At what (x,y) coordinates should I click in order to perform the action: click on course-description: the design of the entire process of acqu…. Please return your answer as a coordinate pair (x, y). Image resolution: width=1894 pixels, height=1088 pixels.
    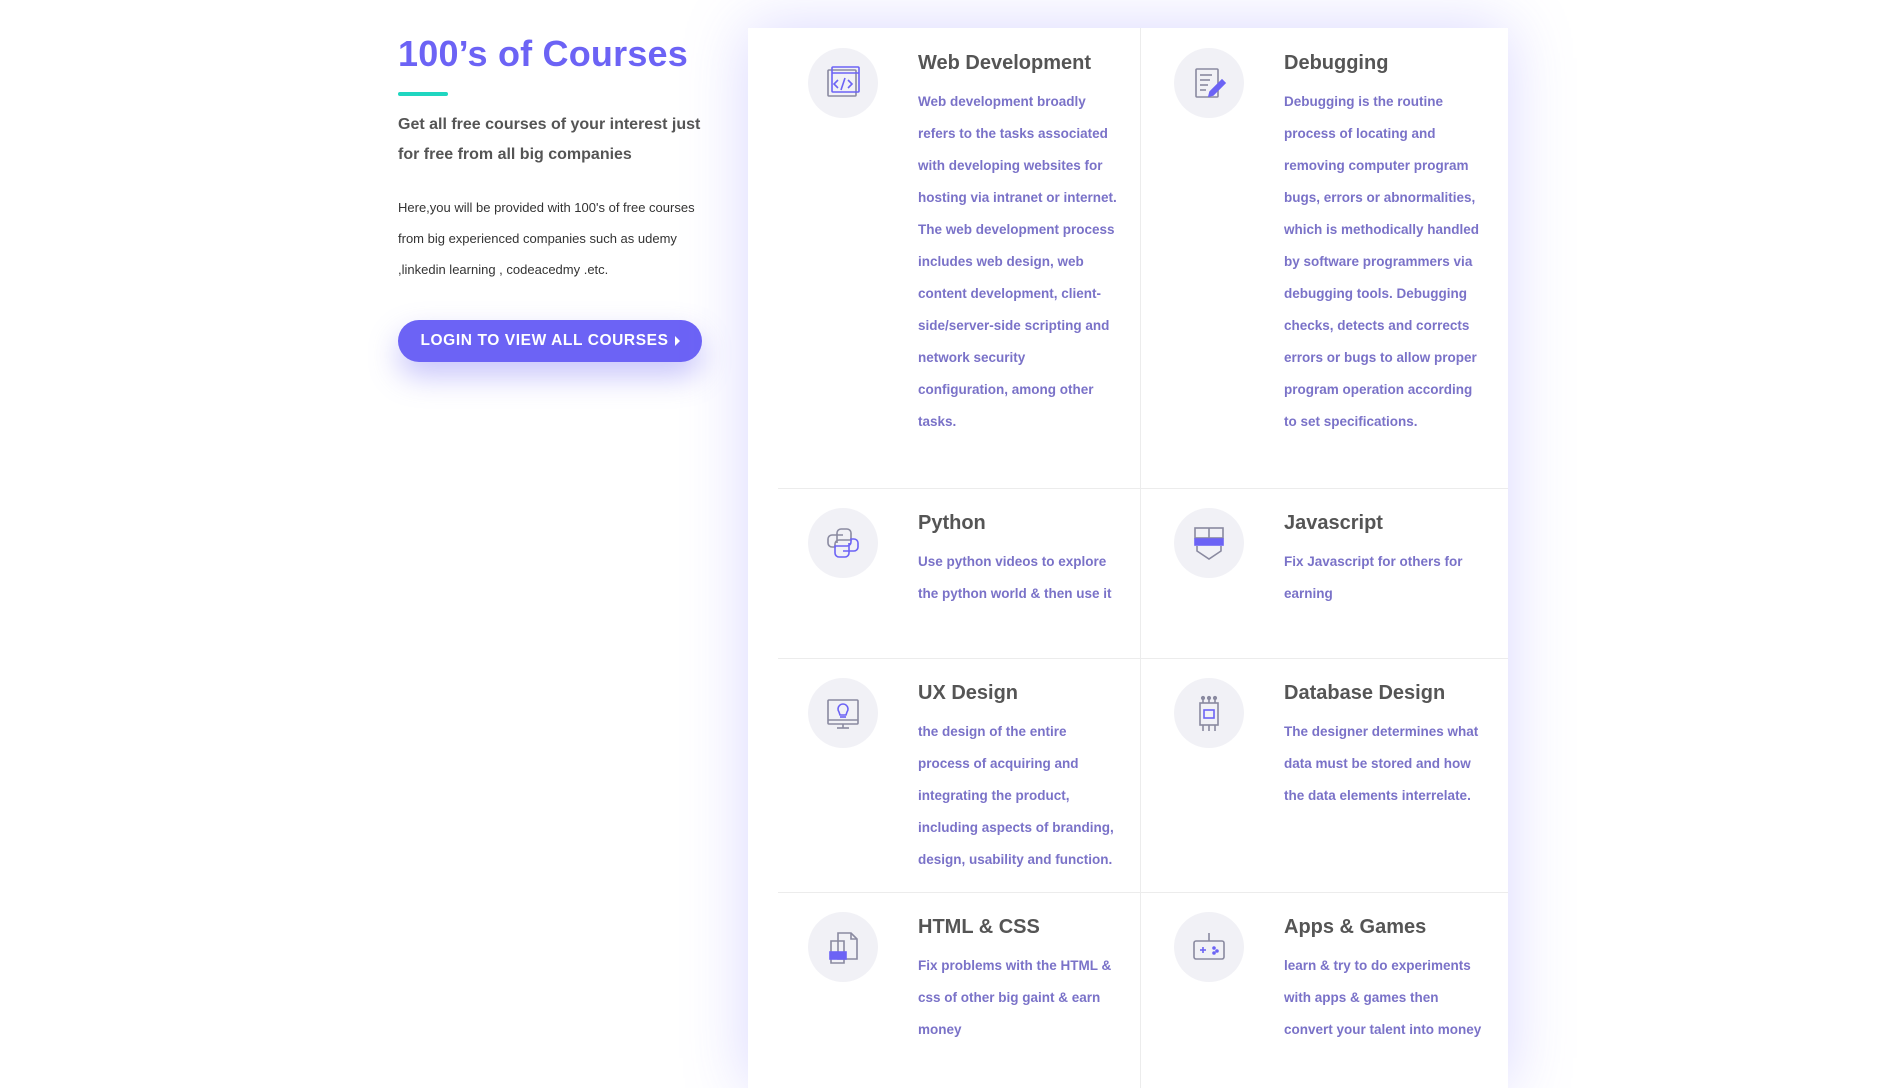
    Looking at the image, I should click on (1016, 795).